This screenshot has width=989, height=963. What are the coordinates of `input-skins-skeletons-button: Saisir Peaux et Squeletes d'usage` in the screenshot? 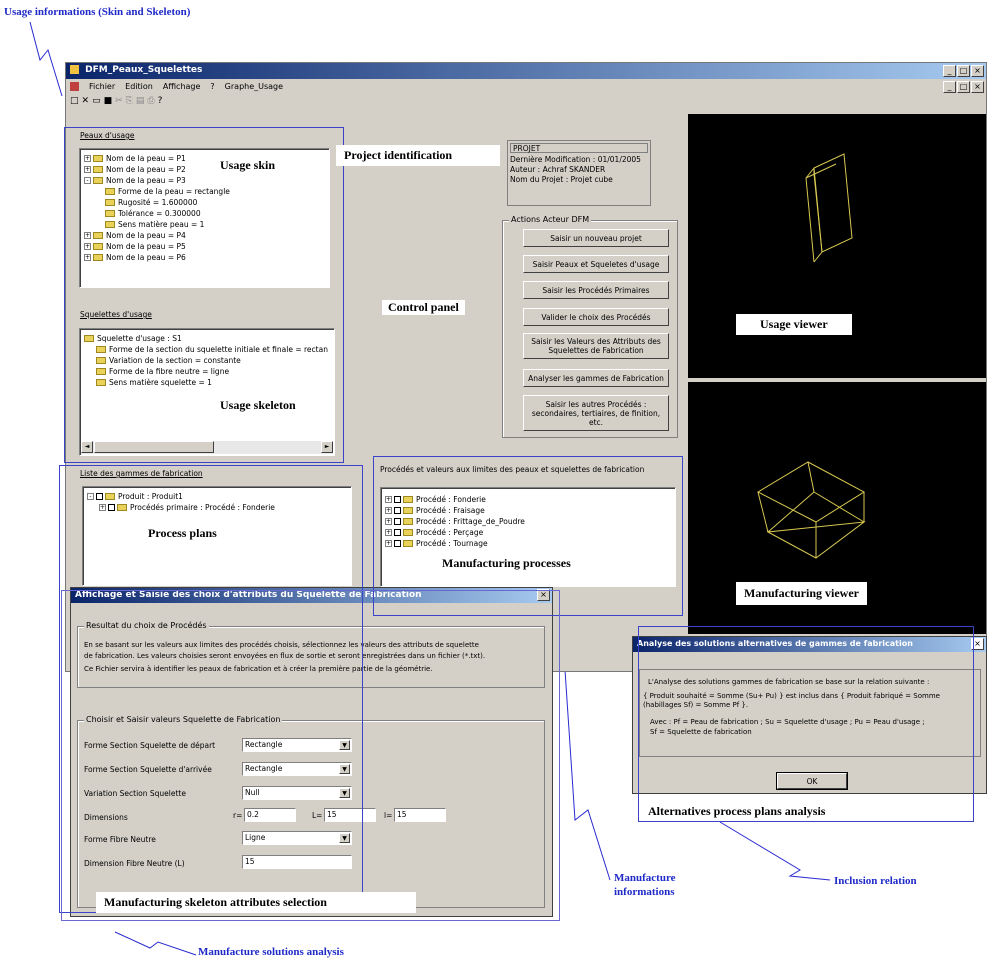 It's located at (596, 264).